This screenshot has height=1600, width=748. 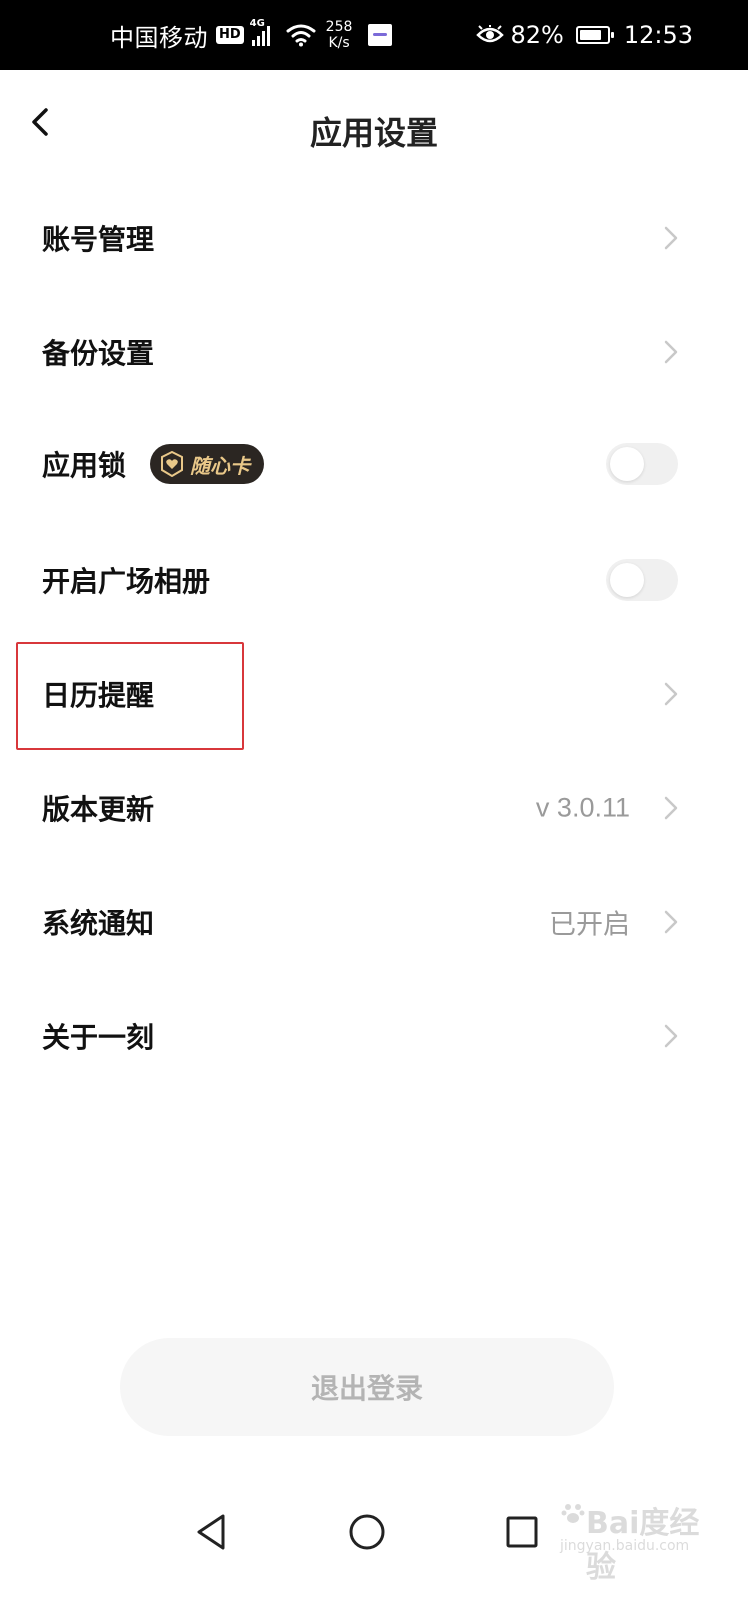 What do you see at coordinates (522, 1532) in the screenshot?
I see `recents-square-icon` at bounding box center [522, 1532].